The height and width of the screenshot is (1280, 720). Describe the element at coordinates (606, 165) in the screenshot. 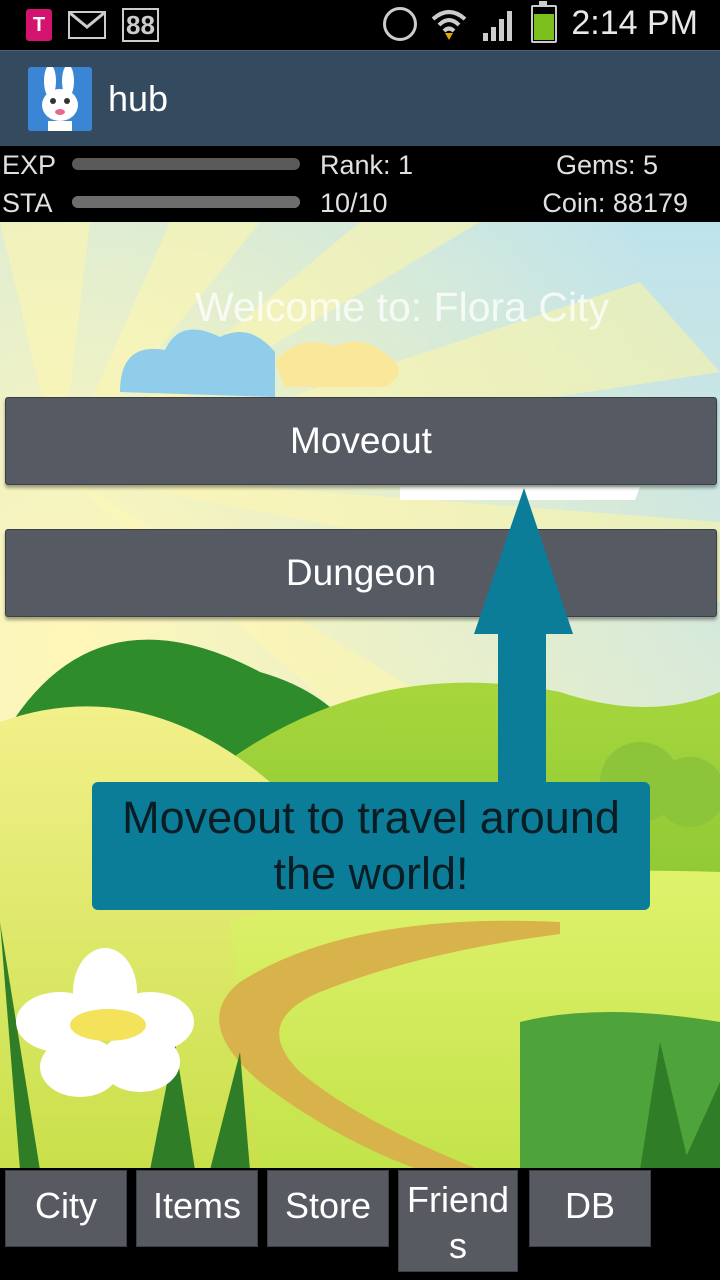

I see `gems-text: Gems: 5` at that location.